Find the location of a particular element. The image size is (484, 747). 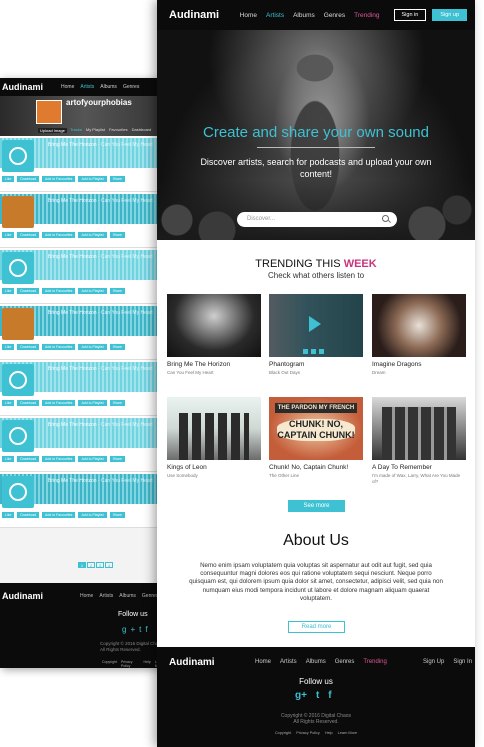

footer-link-trending: Trending is located at coordinates (374, 662).